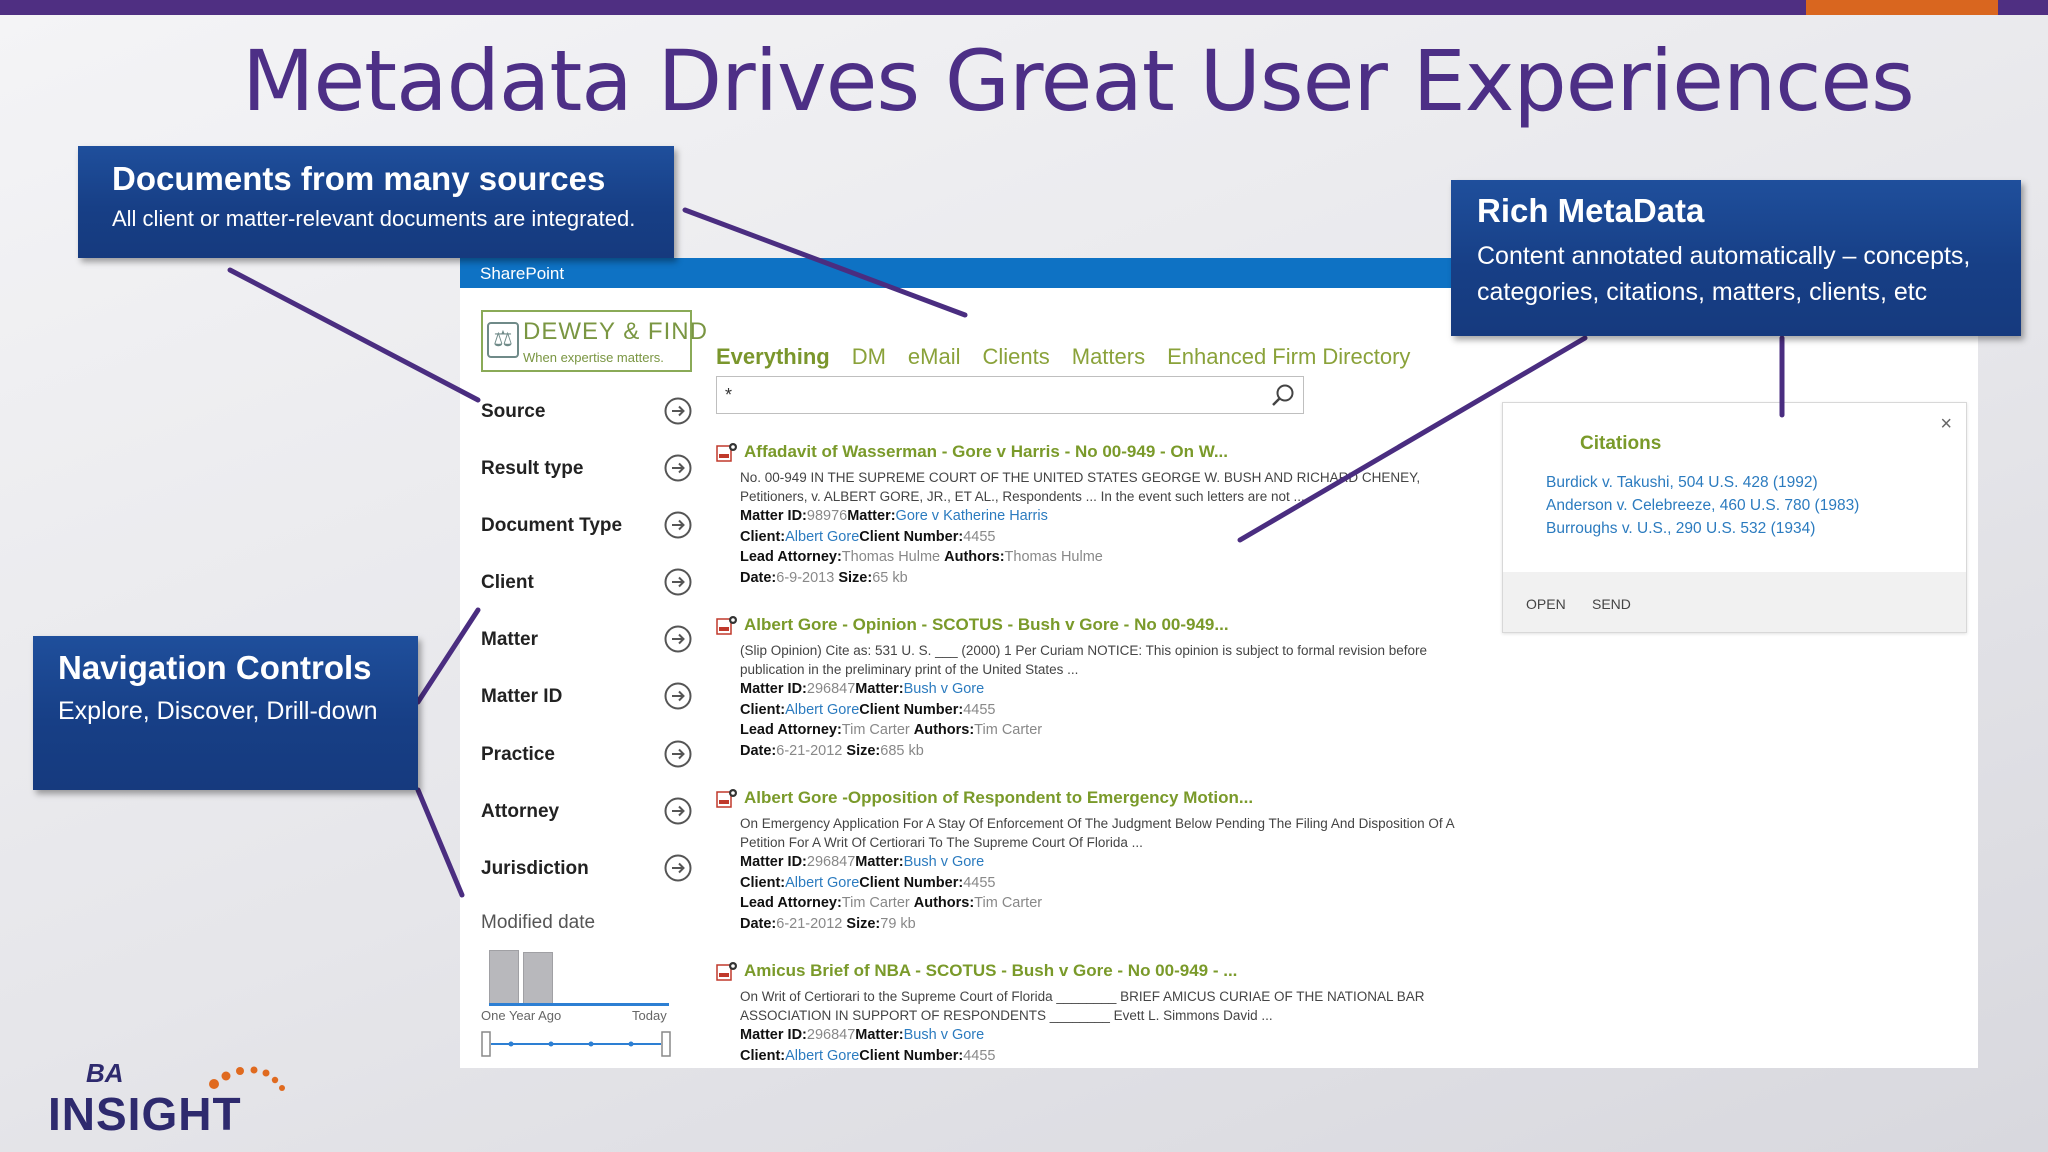  What do you see at coordinates (587, 697) in the screenshot?
I see `refiner-matter-id: Matter ID` at bounding box center [587, 697].